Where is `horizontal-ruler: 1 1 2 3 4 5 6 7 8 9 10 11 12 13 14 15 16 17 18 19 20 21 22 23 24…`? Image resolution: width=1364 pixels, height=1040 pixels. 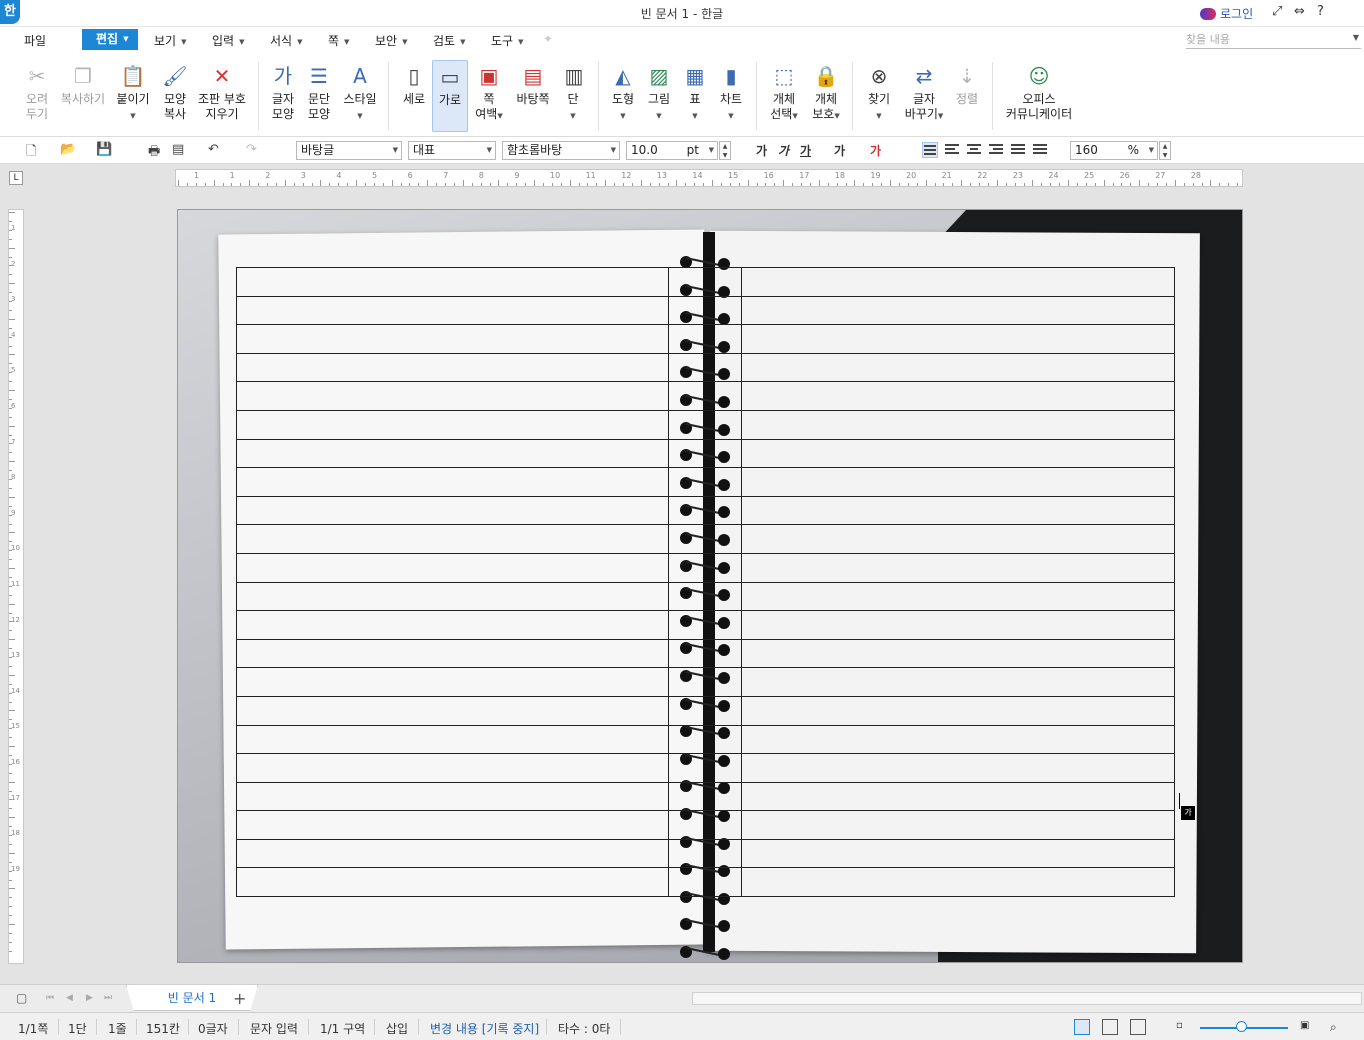 horizontal-ruler: 1 1 2 3 4 5 6 7 8 9 10 11 12 13 14 15 16 17 18 19 20 21 22 23 24… is located at coordinates (709, 178).